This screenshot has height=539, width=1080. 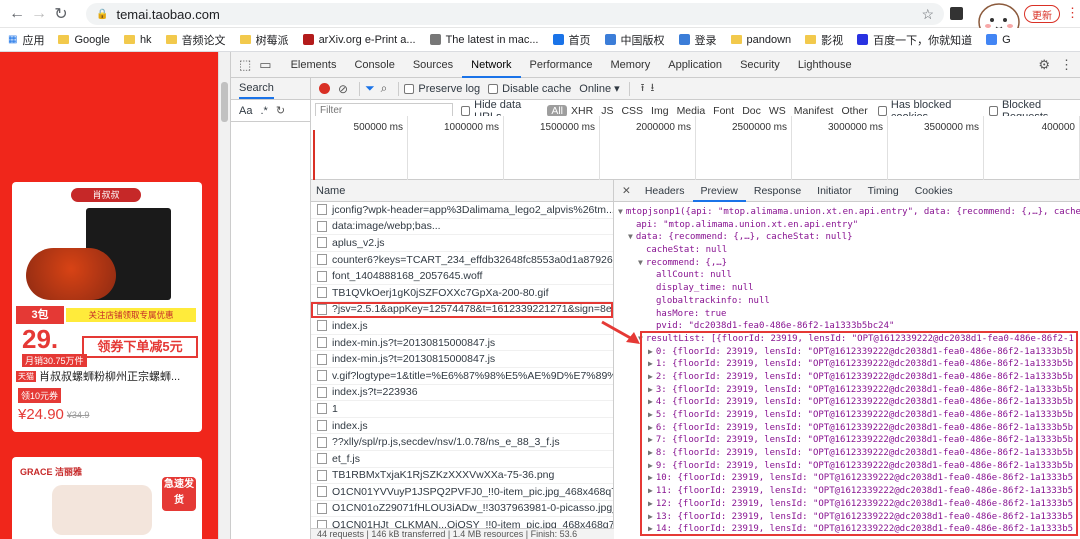 I want to click on promo-card-2: GRACE 洁丽雅 急速发货, so click(x=107, y=498).